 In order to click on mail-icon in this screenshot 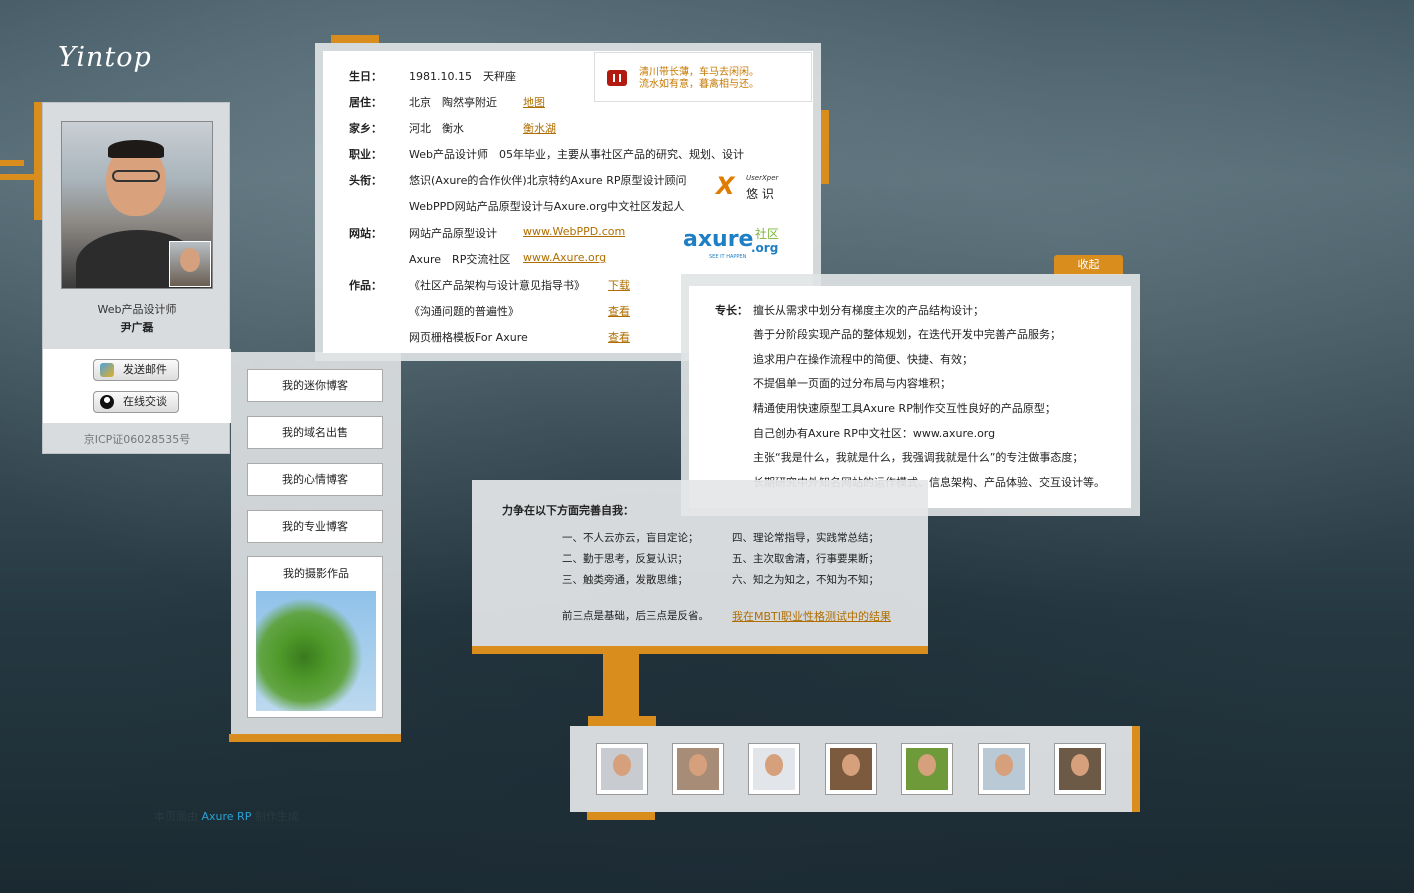, I will do `click(107, 370)`.